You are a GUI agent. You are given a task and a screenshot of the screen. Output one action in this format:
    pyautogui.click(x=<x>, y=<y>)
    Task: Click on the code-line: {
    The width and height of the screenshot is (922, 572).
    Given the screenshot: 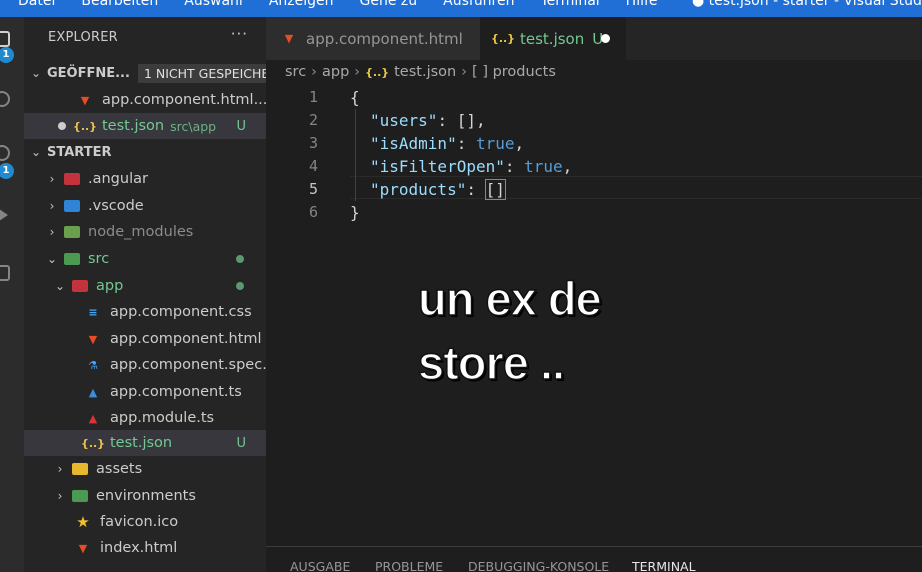 What is the action you would take?
    pyautogui.click(x=355, y=97)
    